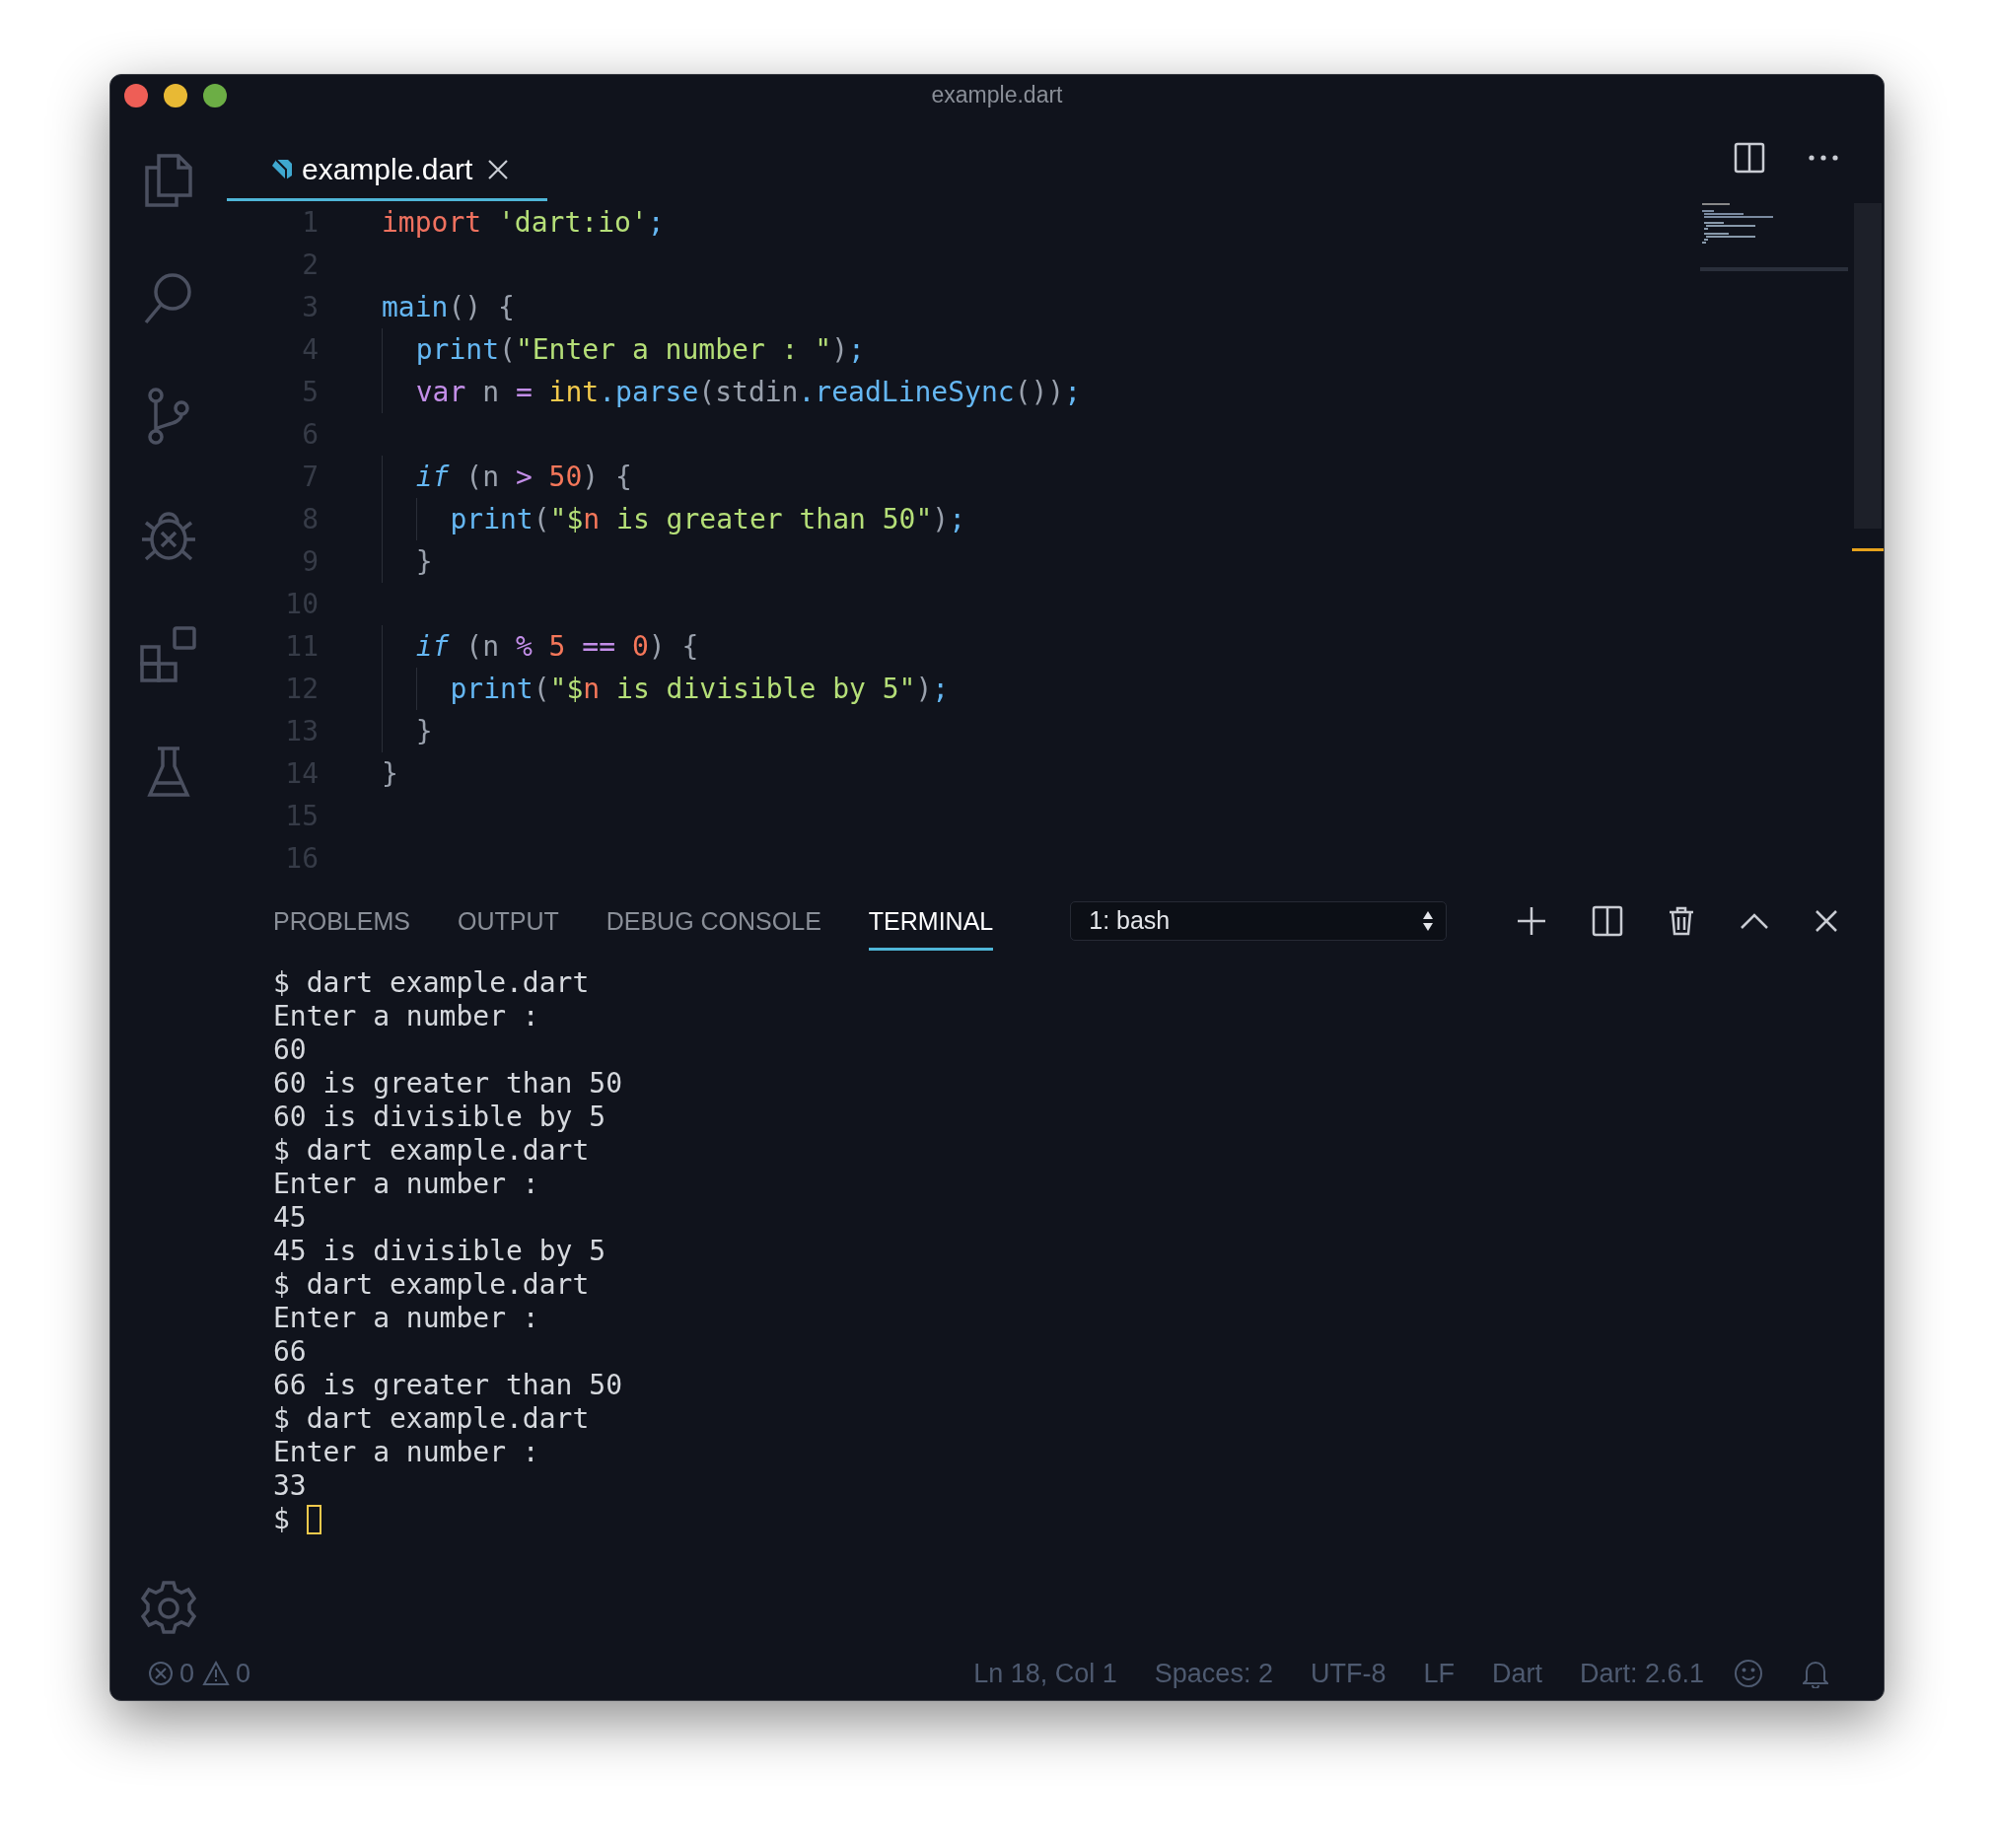 Image resolution: width=1994 pixels, height=1848 pixels. Describe the element at coordinates (1749, 1673) in the screenshot. I see `smiley-icon` at that location.